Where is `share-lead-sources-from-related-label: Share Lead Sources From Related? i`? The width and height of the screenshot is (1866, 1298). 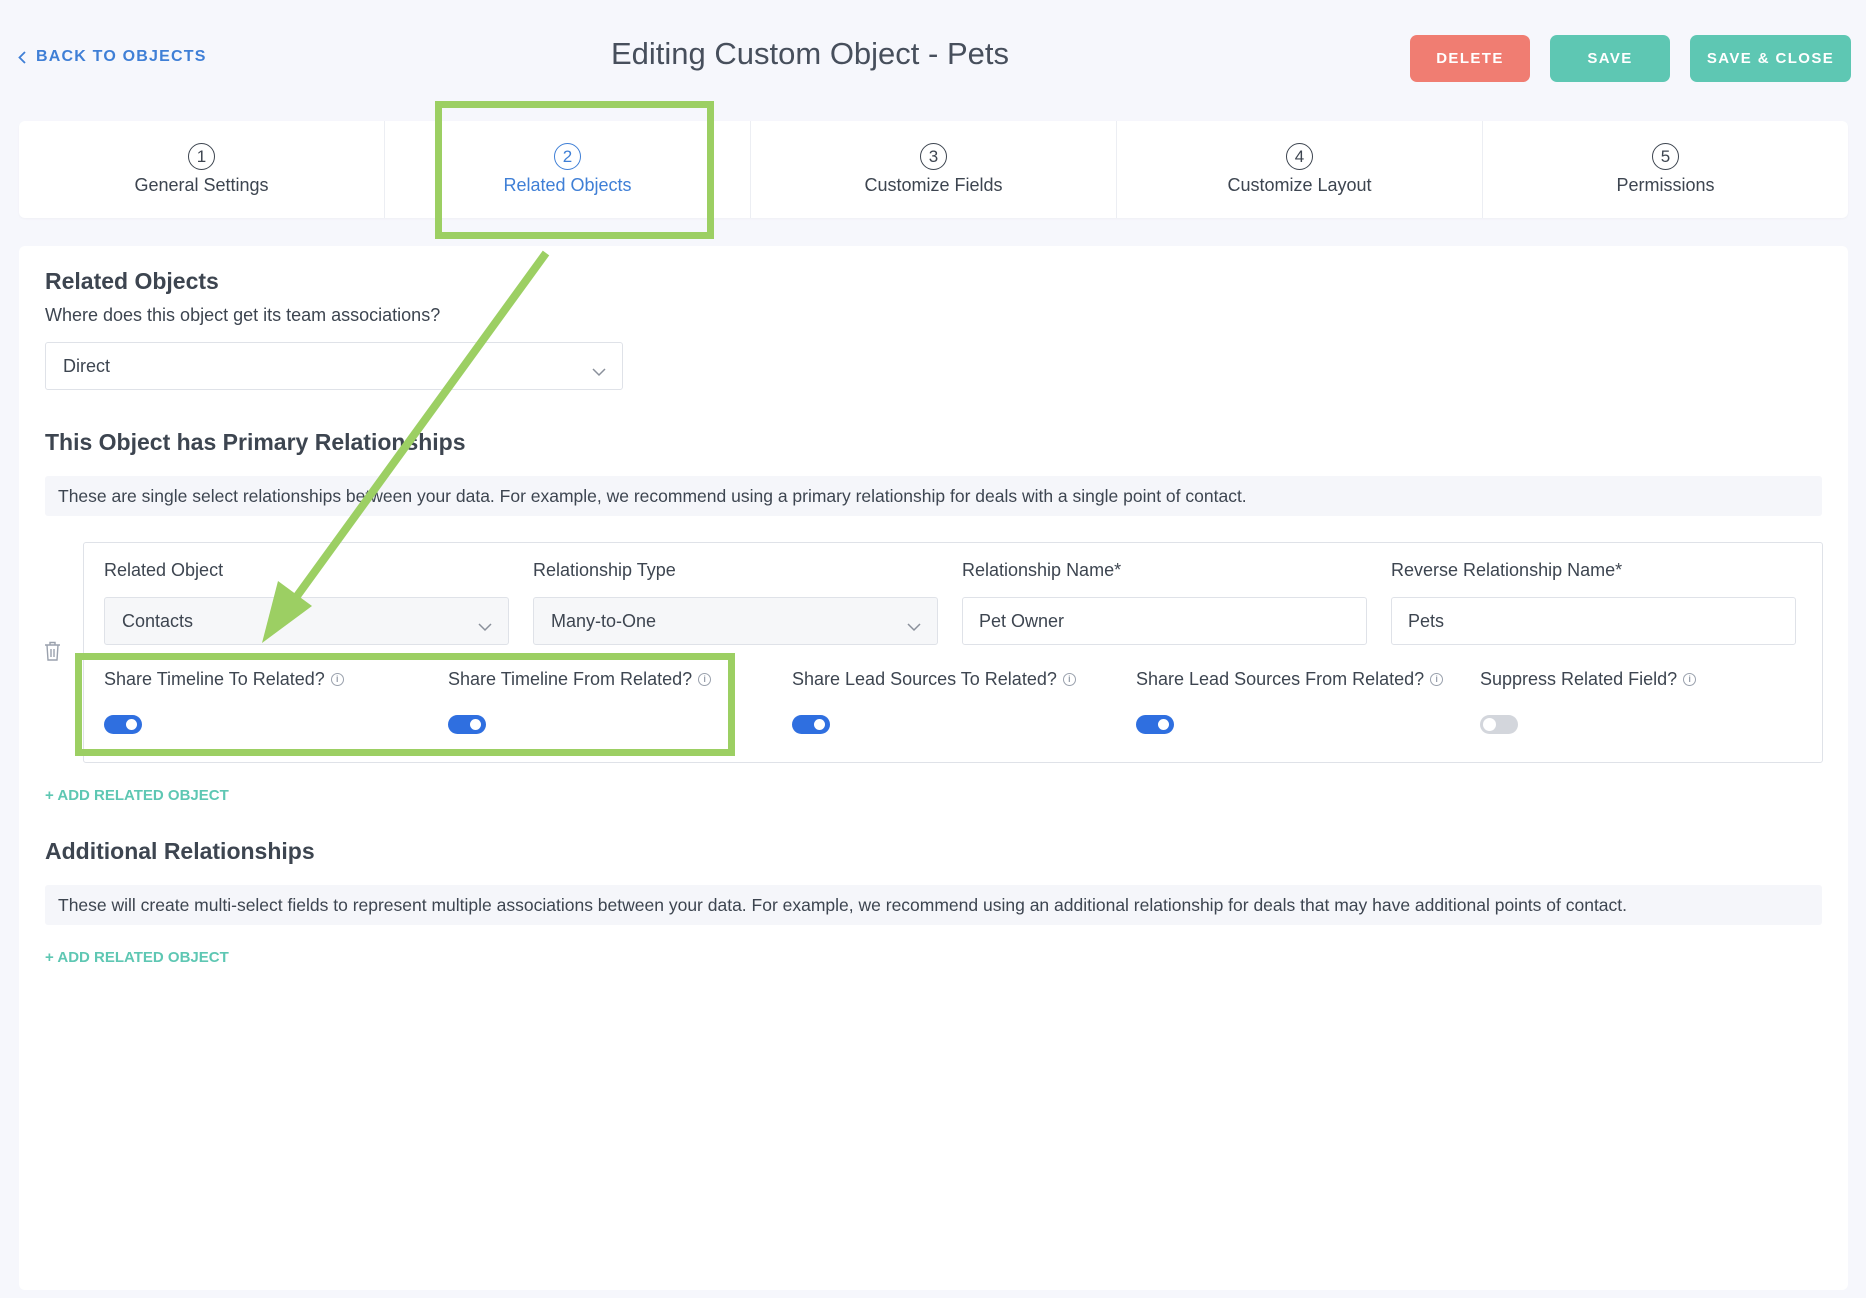
share-lead-sources-from-related-label: Share Lead Sources From Related? i is located at coordinates (1290, 679).